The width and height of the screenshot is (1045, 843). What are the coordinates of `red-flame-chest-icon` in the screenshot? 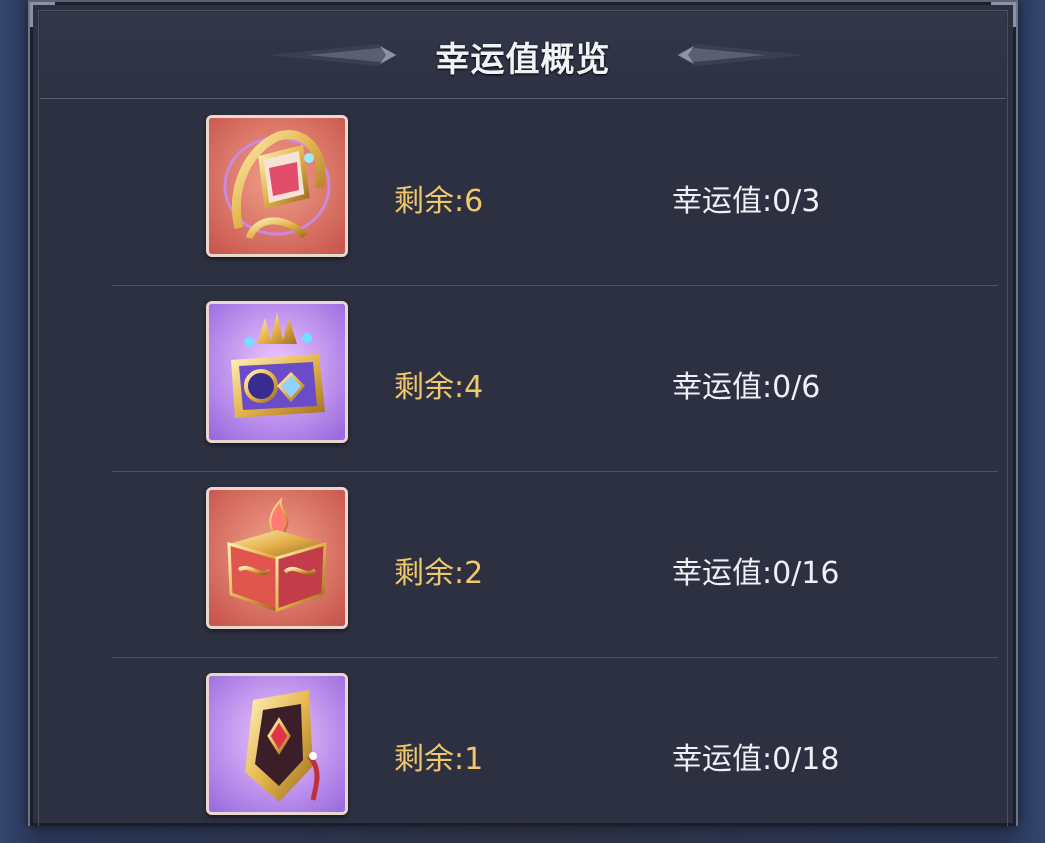 It's located at (277, 558).